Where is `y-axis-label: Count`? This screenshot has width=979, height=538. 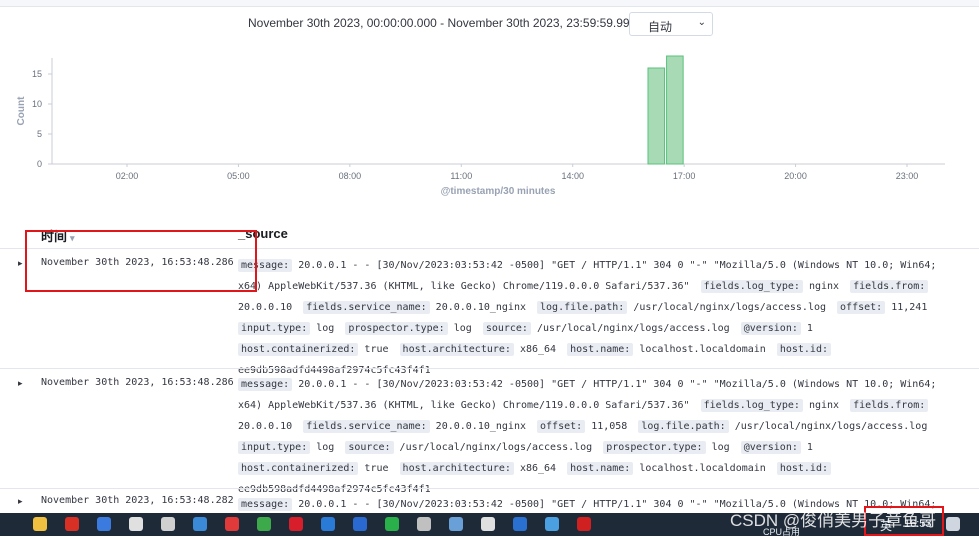
y-axis-label: Count is located at coordinates (21, 111).